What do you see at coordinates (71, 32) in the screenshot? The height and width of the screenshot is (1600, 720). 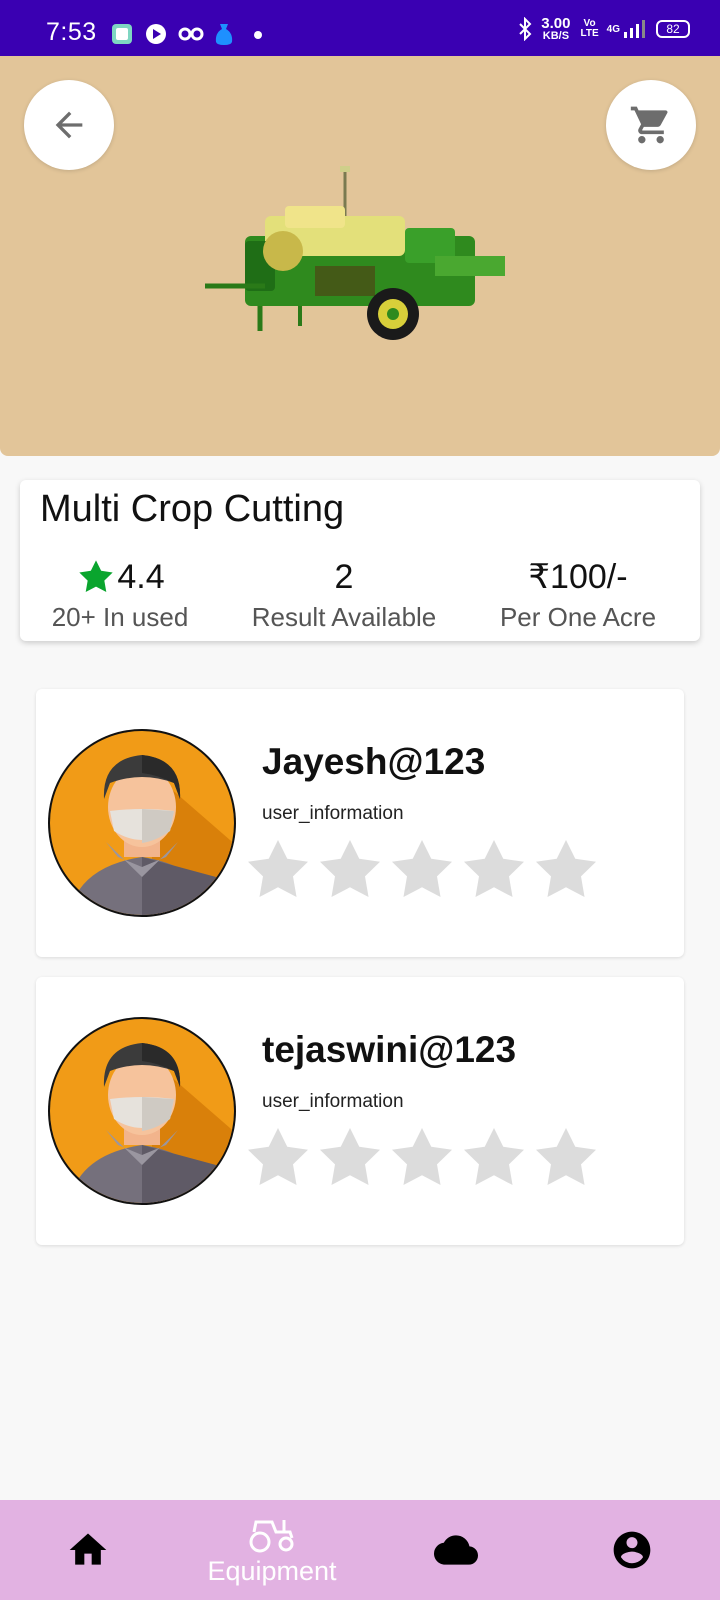 I see `status-time: 7:53` at bounding box center [71, 32].